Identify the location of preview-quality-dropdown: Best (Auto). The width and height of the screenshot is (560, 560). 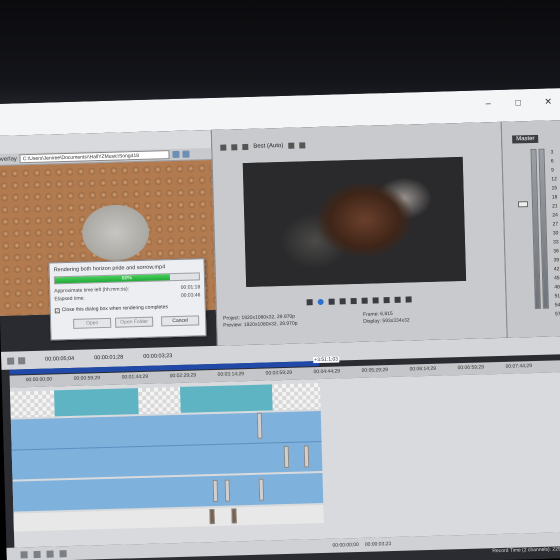
(268, 146).